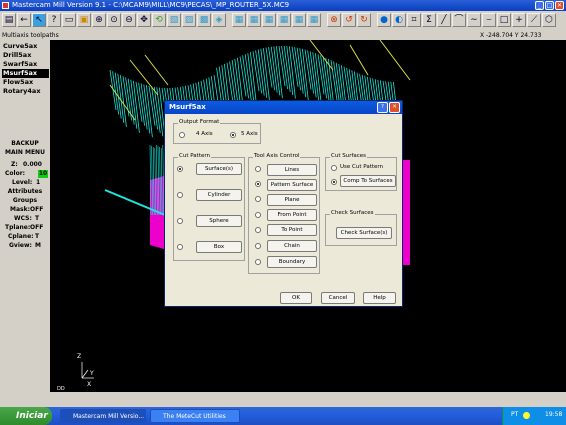 Image resolution: width=566 pixels, height=425 pixels. Describe the element at coordinates (25, 82) in the screenshot. I see `menu-item-flow5ax: Flow5ax` at that location.